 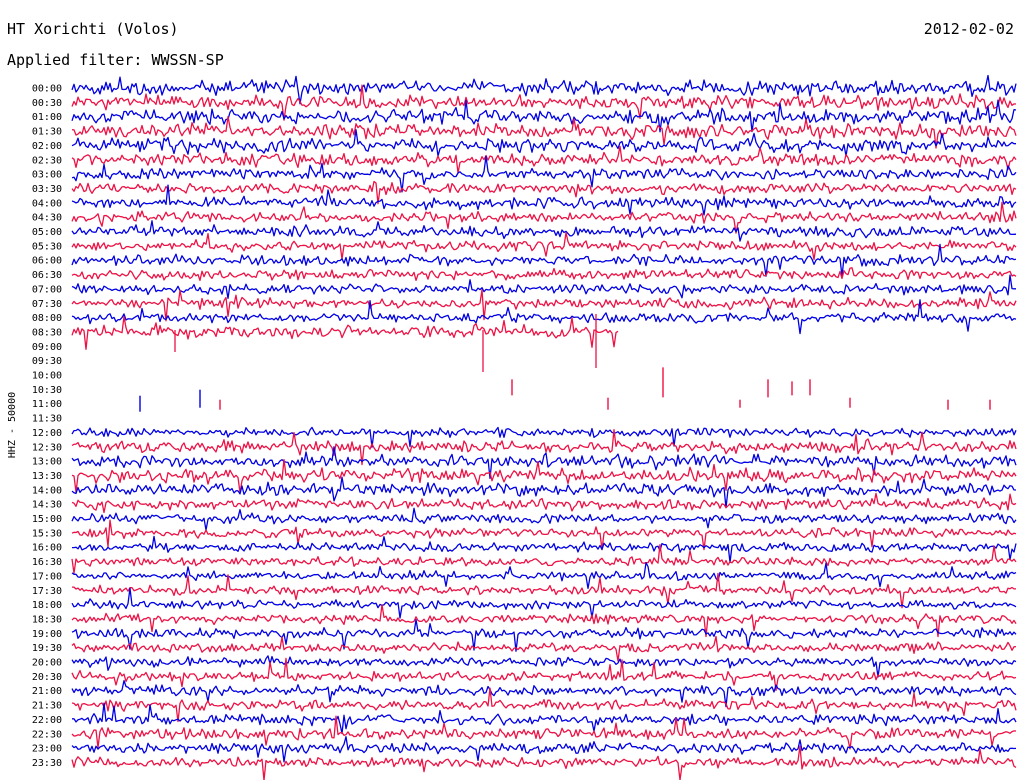 What do you see at coordinates (47, 261) in the screenshot?
I see `time-label: 06:00` at bounding box center [47, 261].